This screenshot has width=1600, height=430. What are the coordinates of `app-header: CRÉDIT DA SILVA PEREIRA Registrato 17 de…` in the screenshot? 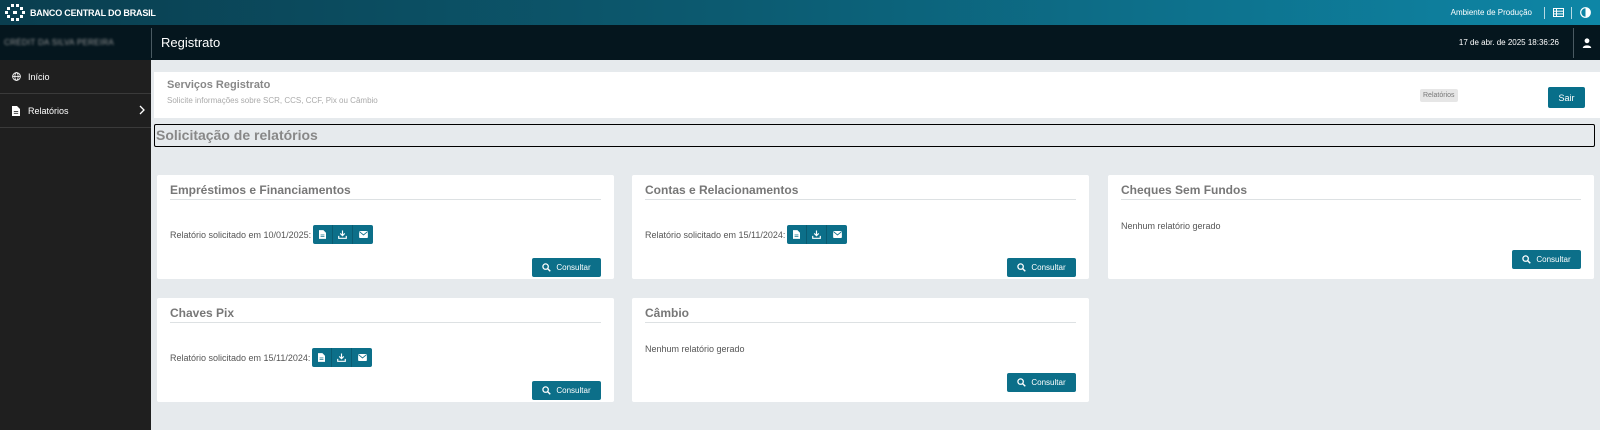 It's located at (800, 42).